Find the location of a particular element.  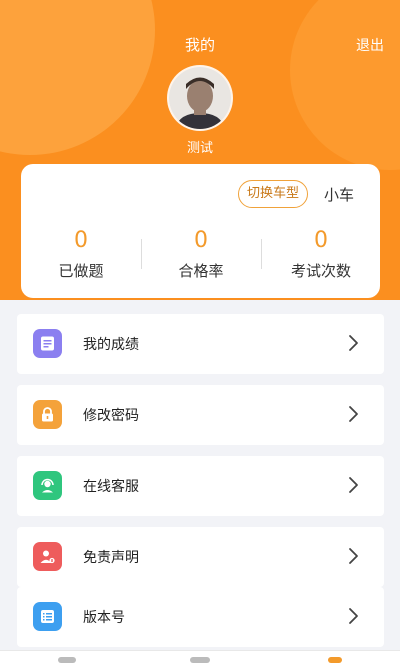

username: 测试 is located at coordinates (199, 148).